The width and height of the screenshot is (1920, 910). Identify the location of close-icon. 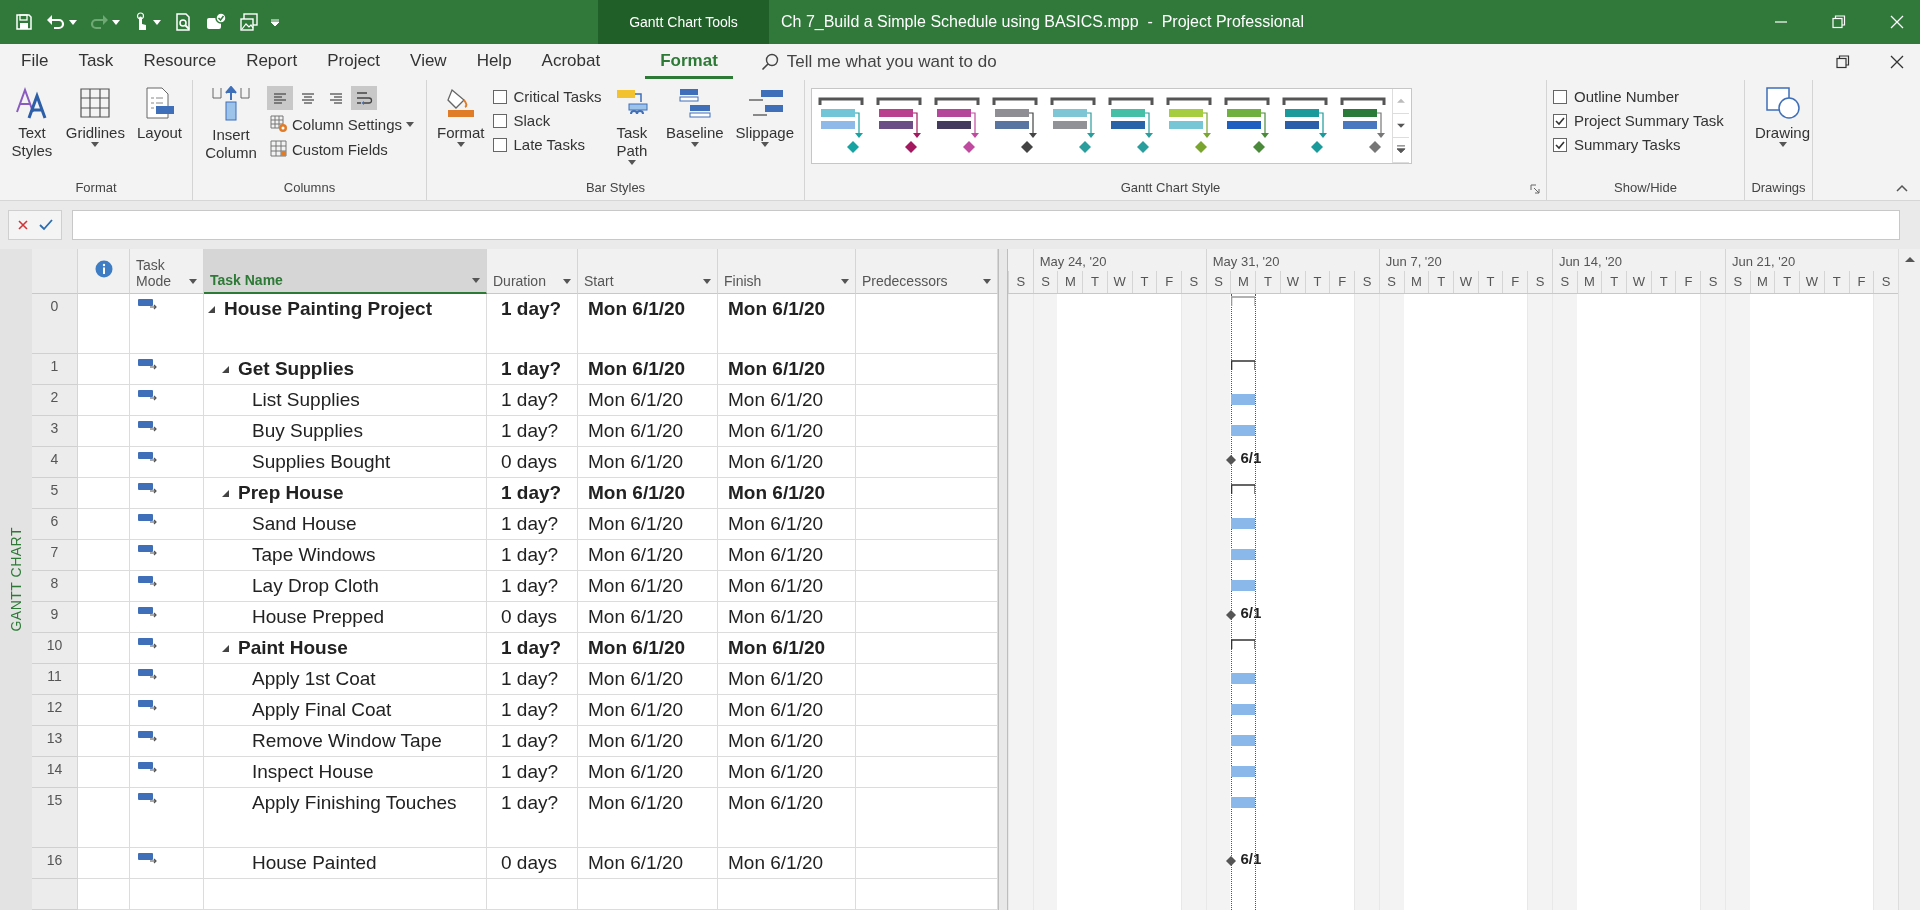
(1897, 62).